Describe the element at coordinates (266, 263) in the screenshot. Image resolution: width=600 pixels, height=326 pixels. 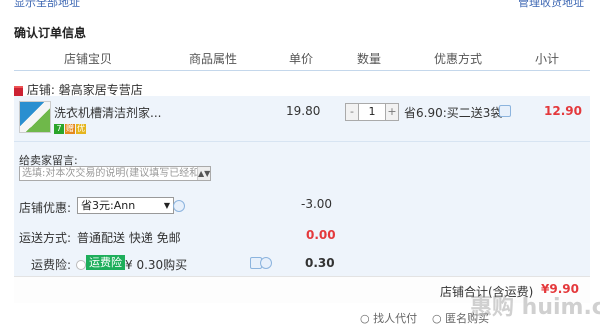
I see `help-icon` at that location.